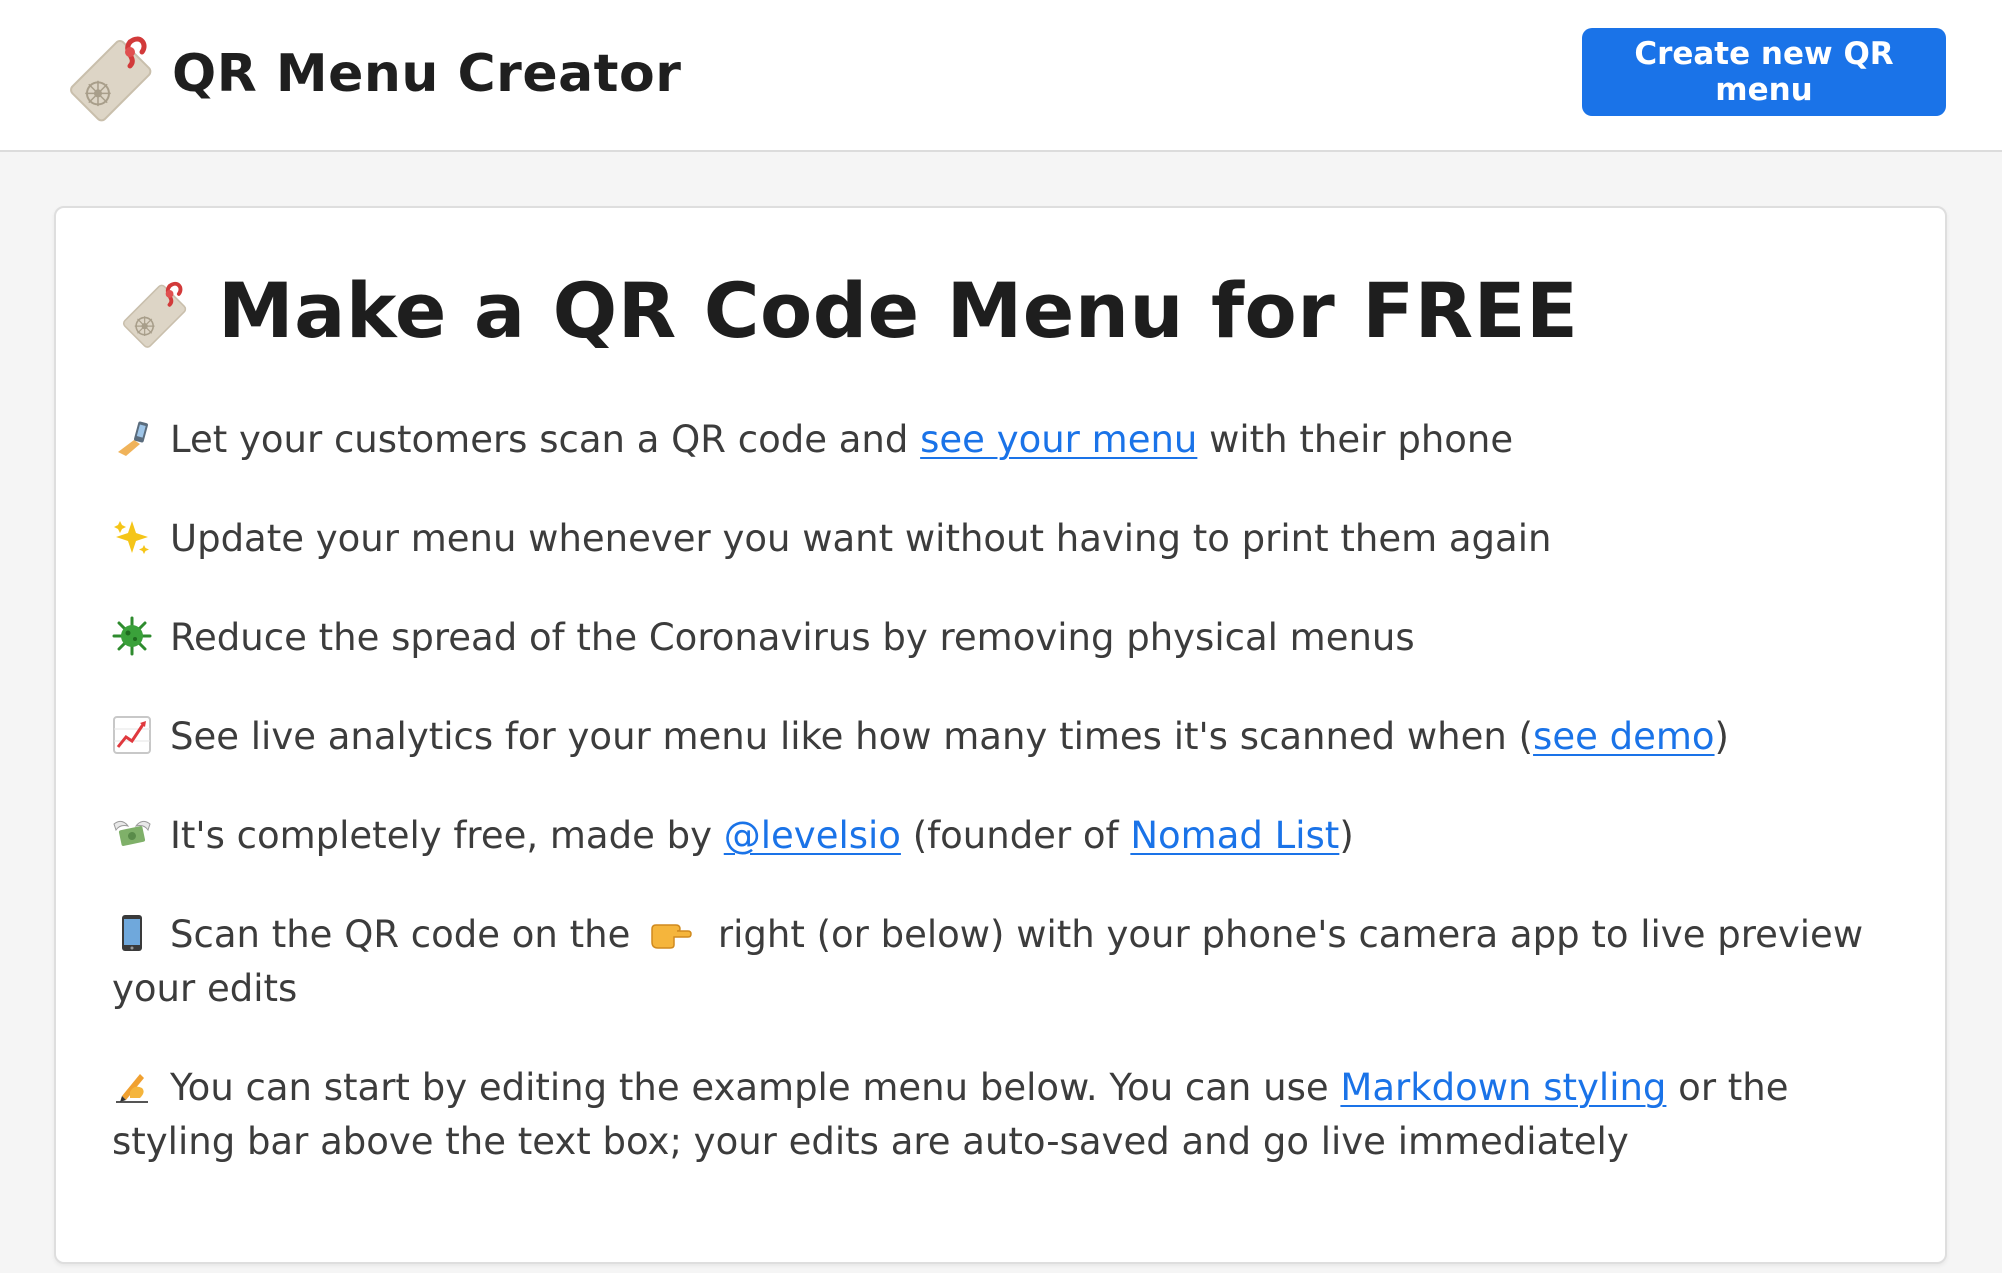 The height and width of the screenshot is (1273, 2002). I want to click on feature-text: It's completely free, made by, so click(447, 835).